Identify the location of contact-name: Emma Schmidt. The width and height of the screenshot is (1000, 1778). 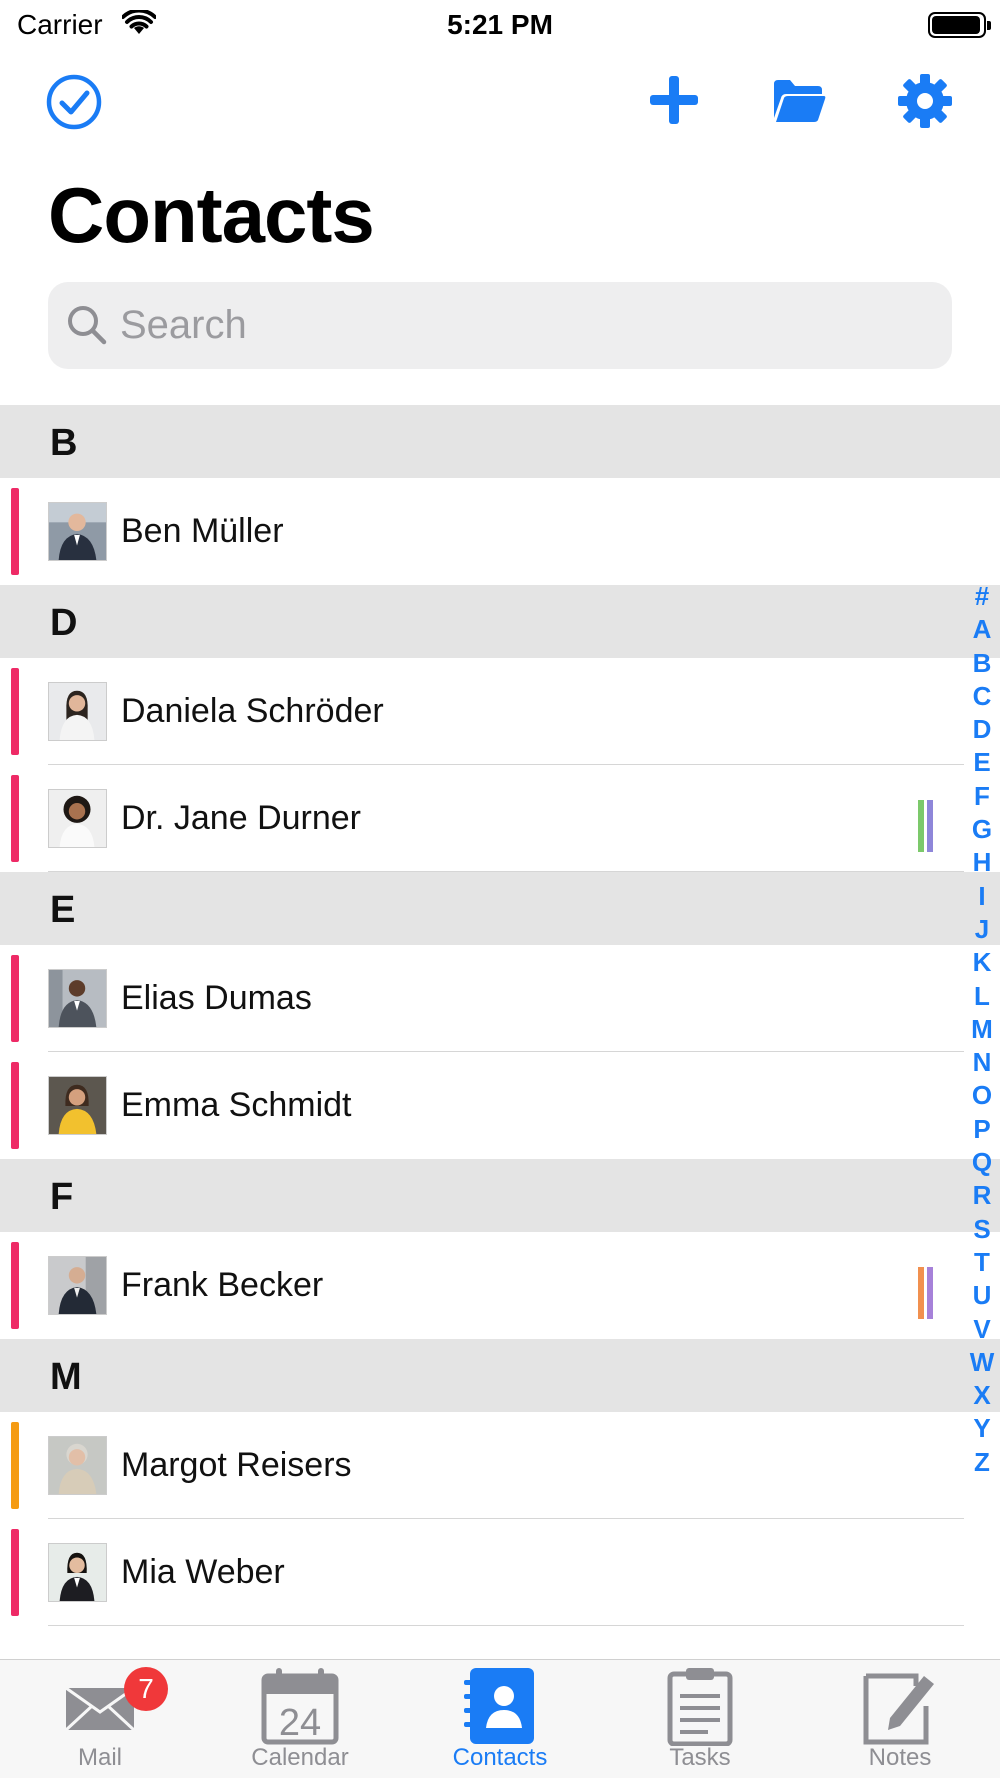
(236, 1105).